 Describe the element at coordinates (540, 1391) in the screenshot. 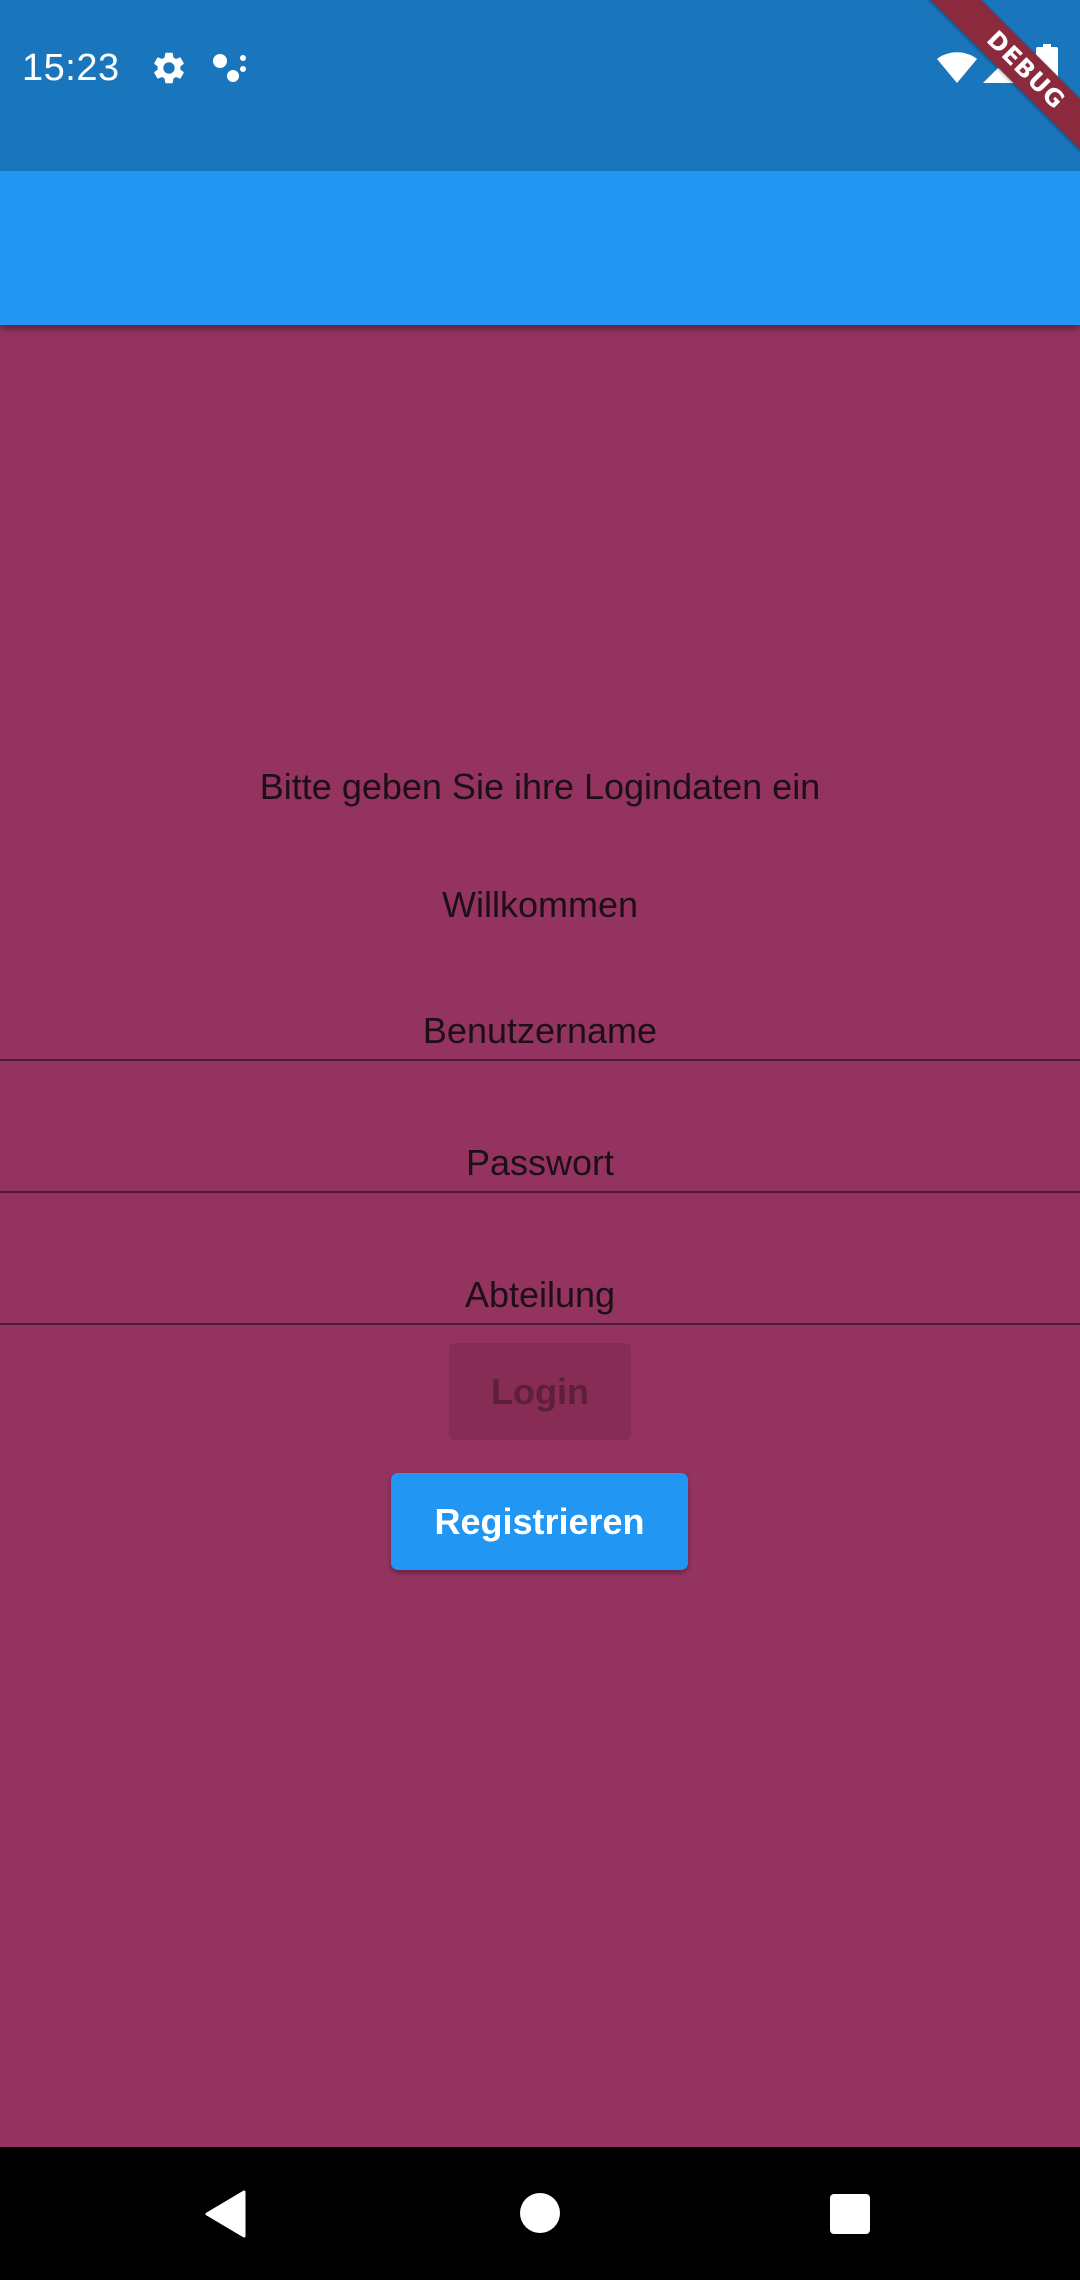

I see `login-button: Login` at that location.